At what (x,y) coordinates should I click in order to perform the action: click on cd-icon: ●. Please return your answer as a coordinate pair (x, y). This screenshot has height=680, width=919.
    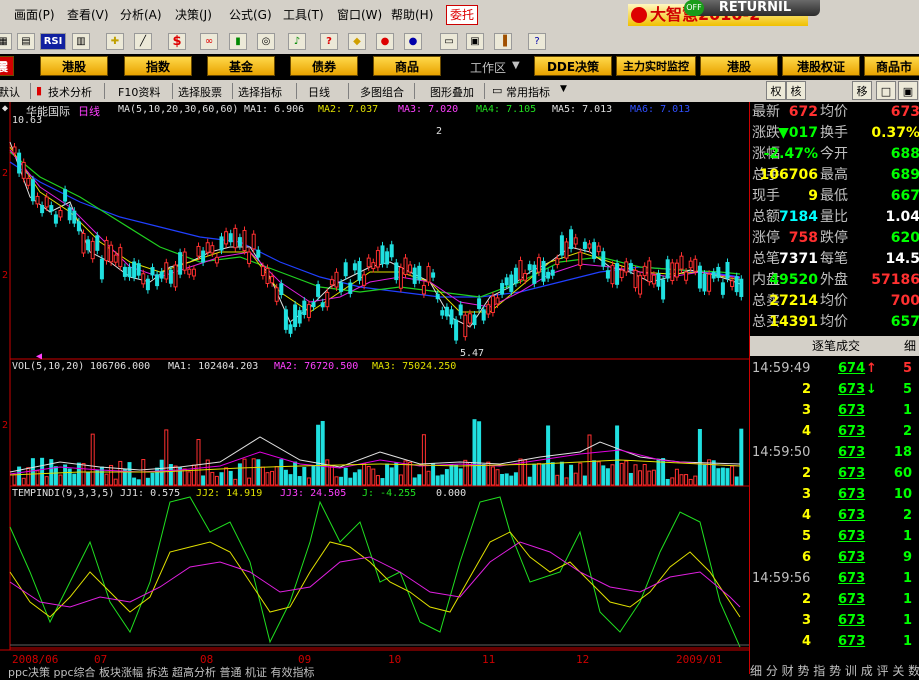
    Looking at the image, I should click on (385, 41).